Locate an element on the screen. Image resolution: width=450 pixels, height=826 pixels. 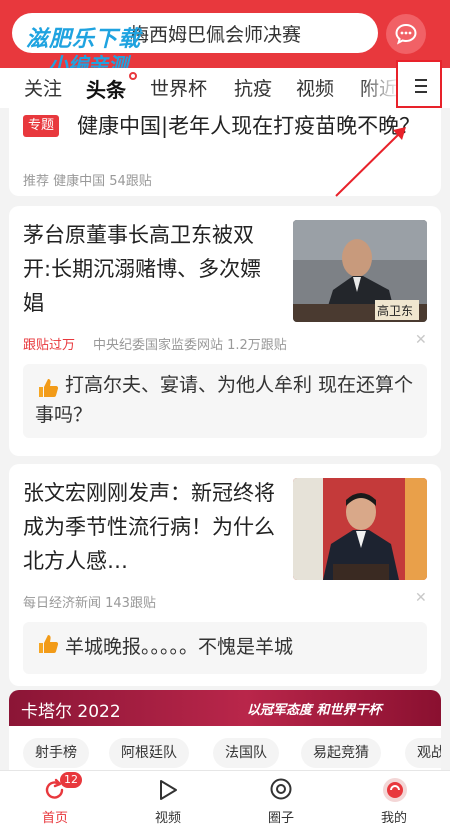
avatar-icon is located at coordinates (395, 790).